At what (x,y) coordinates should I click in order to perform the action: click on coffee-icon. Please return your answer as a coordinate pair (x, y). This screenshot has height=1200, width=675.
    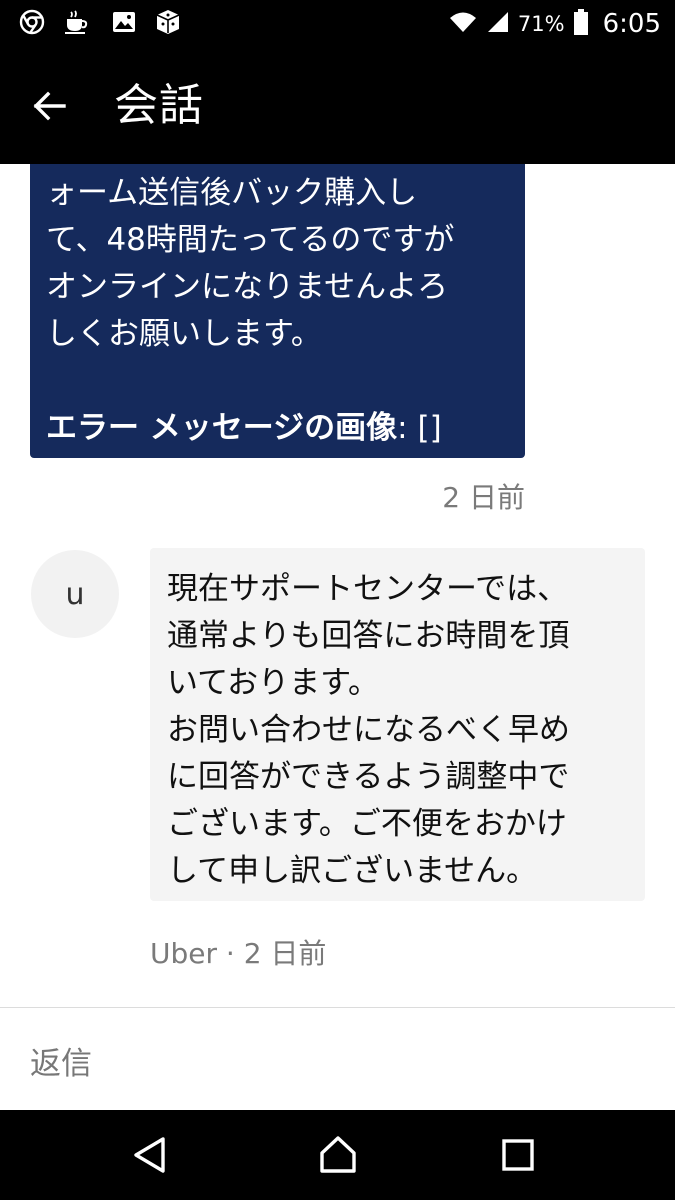
    Looking at the image, I should click on (76, 22).